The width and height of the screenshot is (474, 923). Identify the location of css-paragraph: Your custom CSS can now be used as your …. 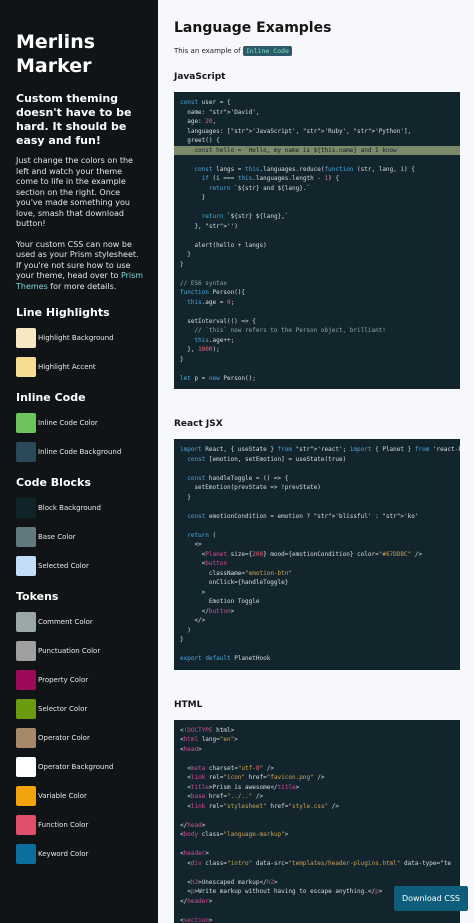
(81, 266).